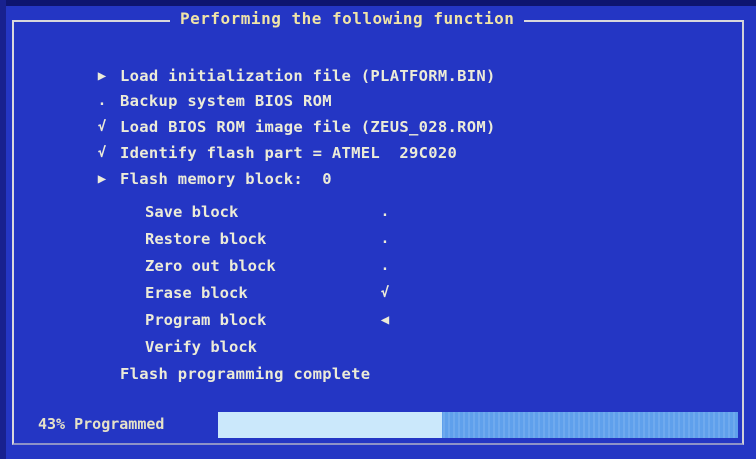 The width and height of the screenshot is (756, 459). I want to click on block-op-restore-label: Restore block, so click(206, 239).